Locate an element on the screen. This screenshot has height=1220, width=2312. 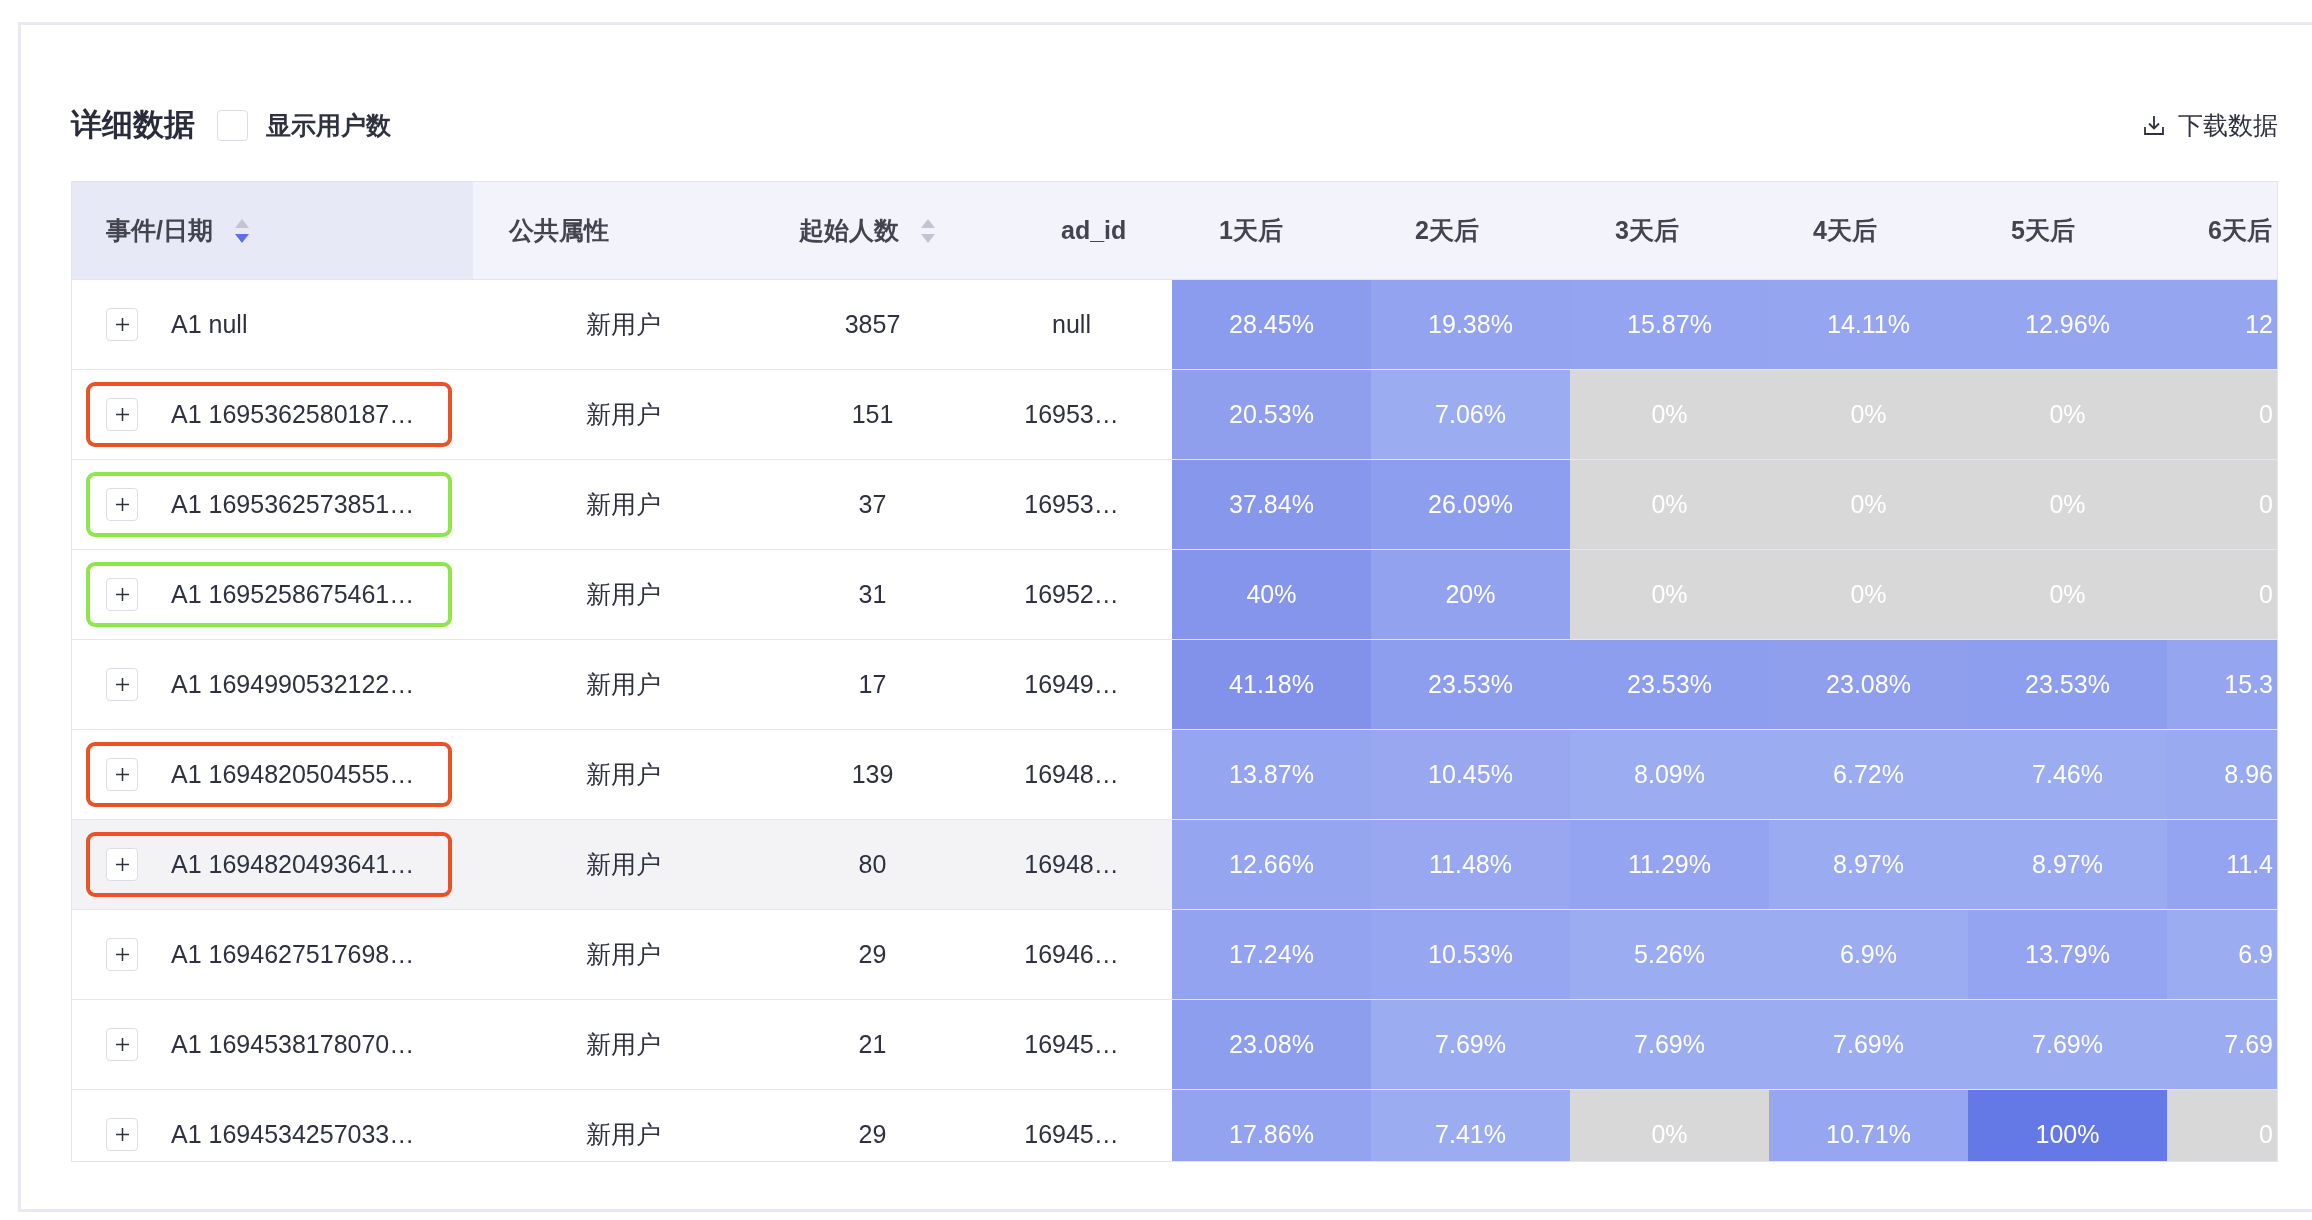
heatmap-cell: 17.86% is located at coordinates (1271, 1125).